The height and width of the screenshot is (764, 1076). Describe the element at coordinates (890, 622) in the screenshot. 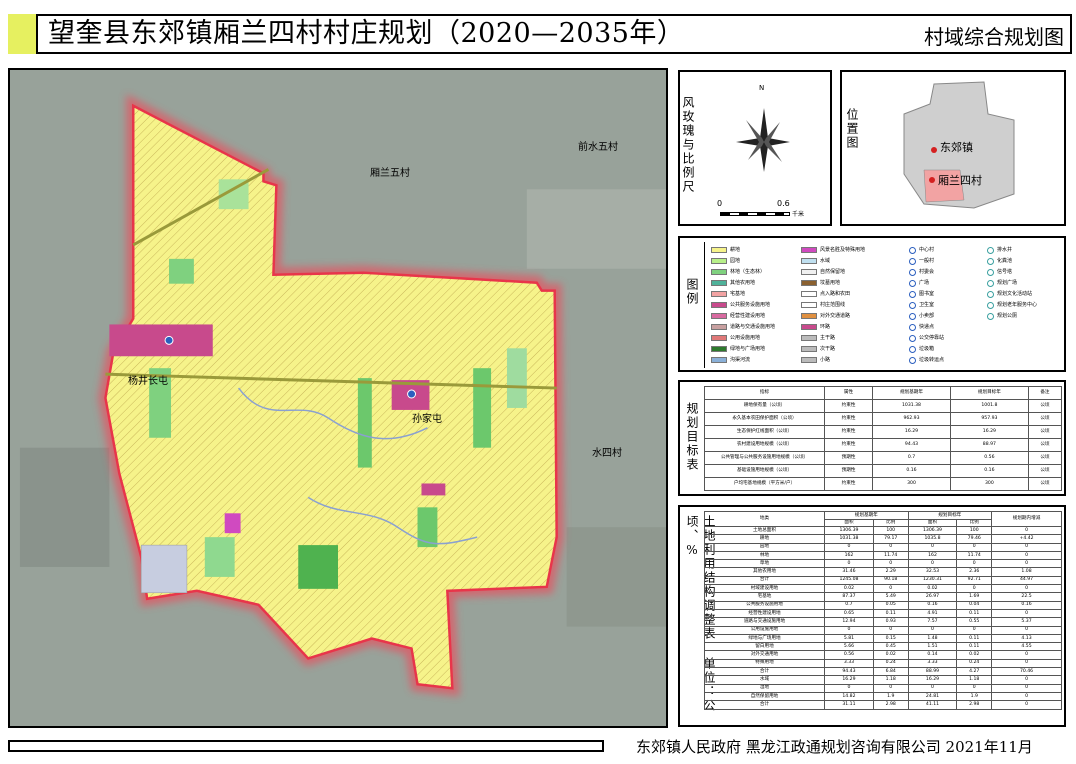

I see `table-cell: 0.93` at that location.